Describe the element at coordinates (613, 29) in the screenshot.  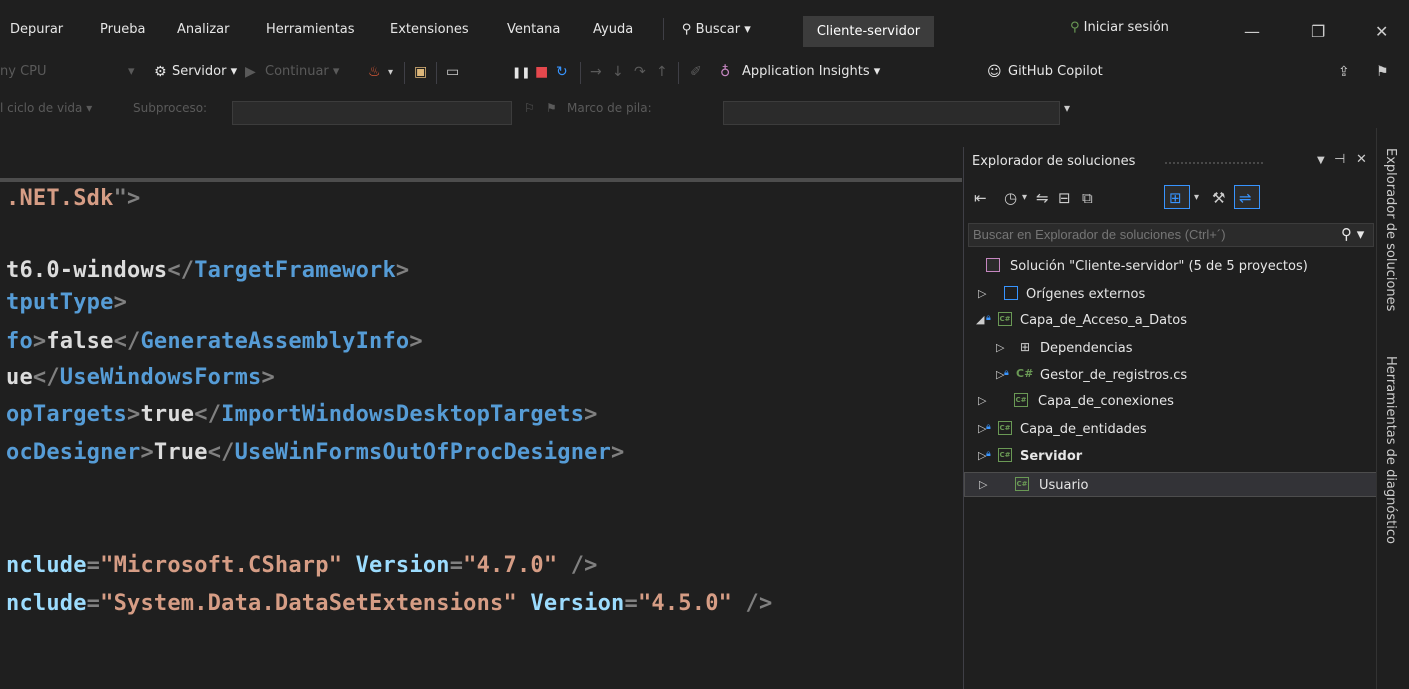
I see `menu-ayuda: Ayuda` at that location.